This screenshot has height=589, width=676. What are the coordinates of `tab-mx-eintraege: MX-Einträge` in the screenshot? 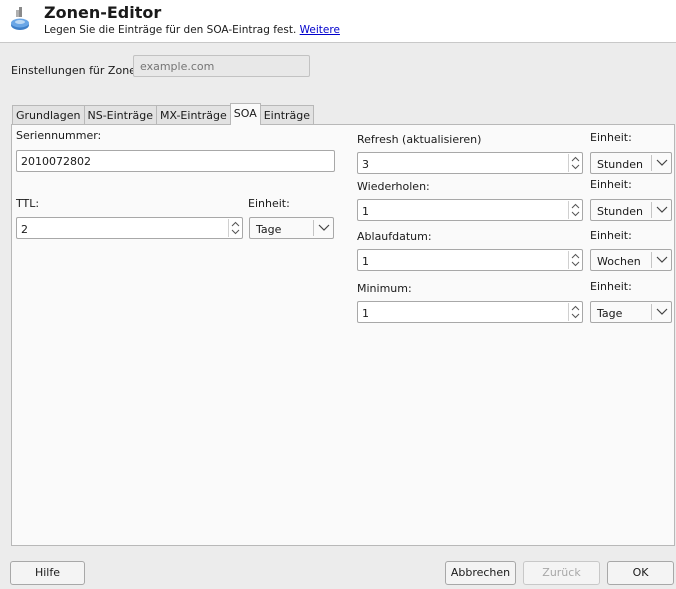 It's located at (193, 115).